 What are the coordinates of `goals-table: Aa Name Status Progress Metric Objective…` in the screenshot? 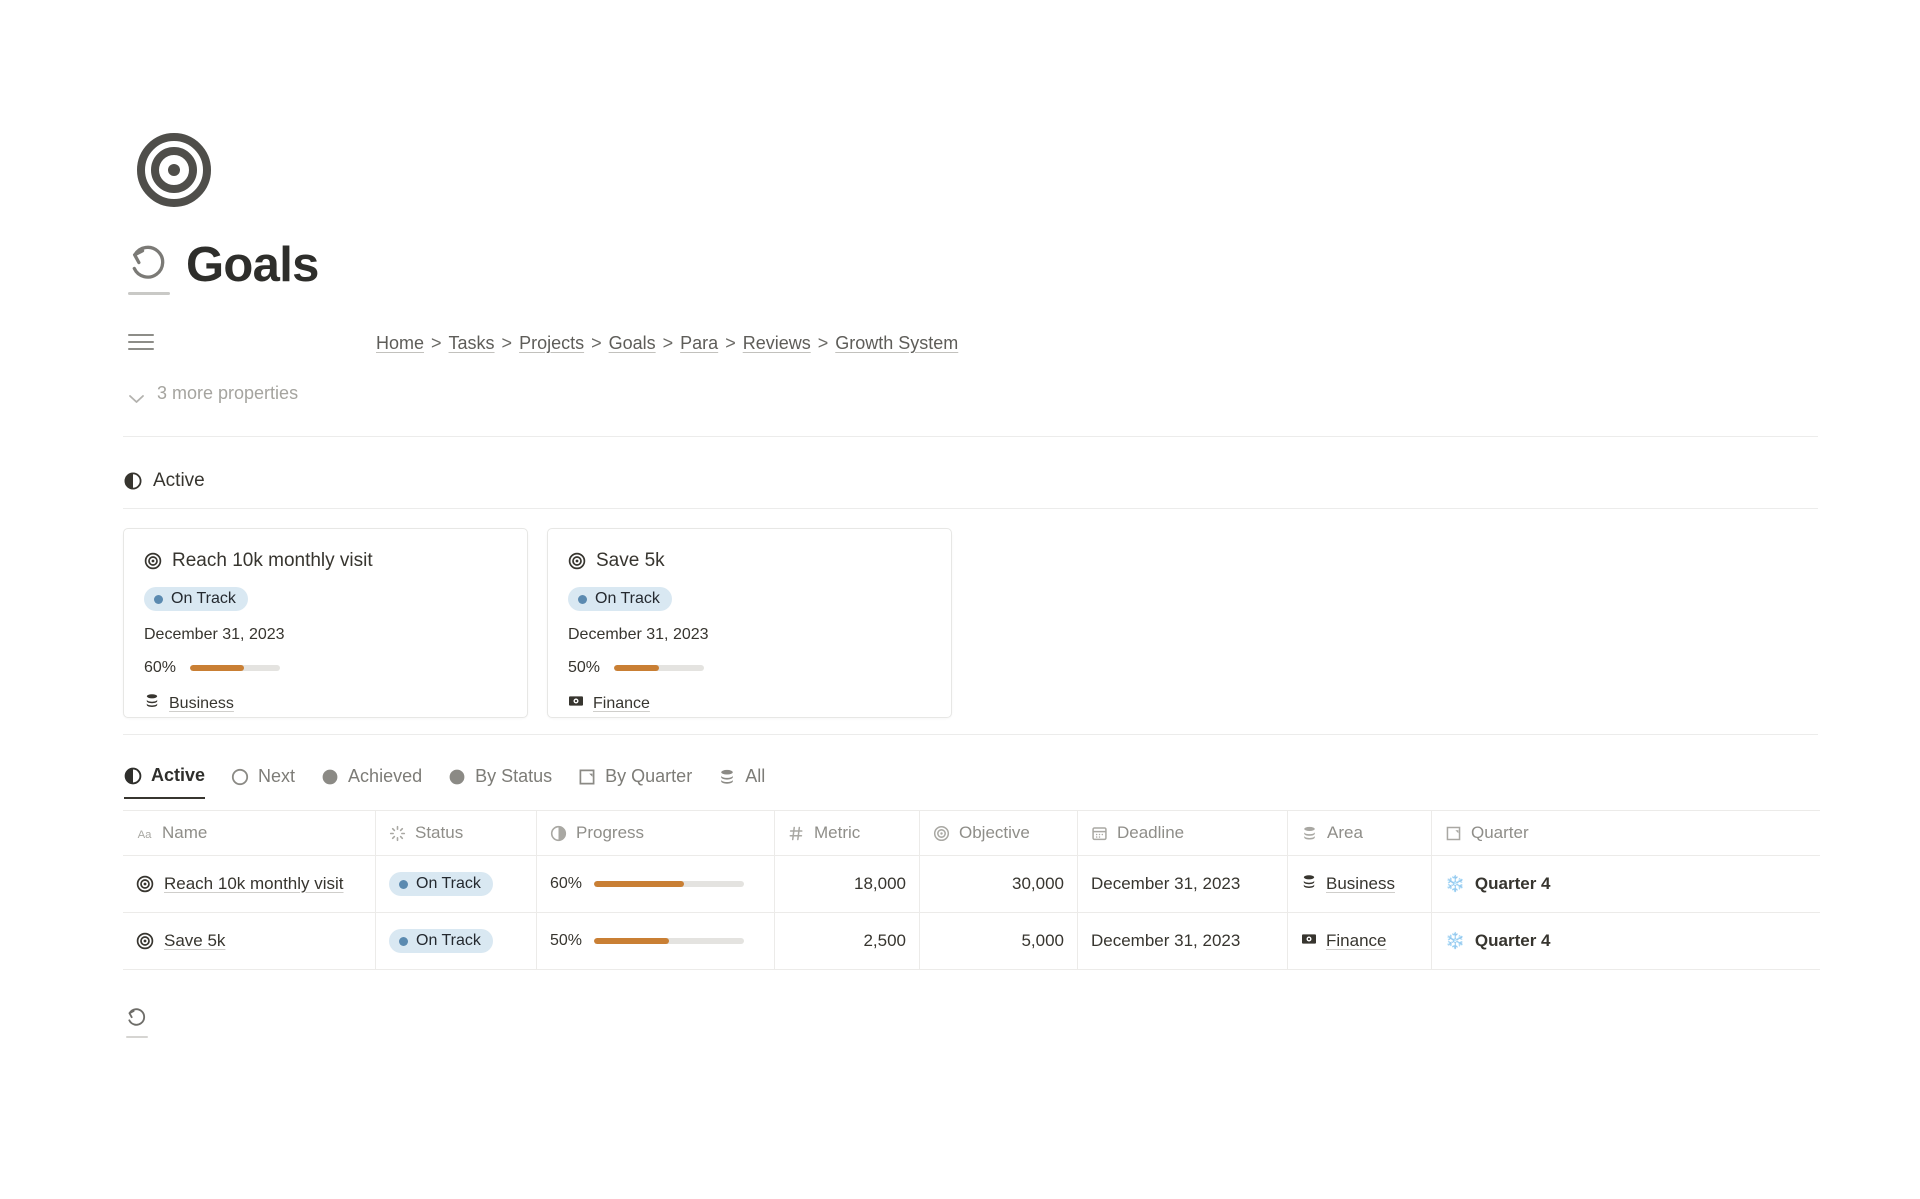 It's located at (971, 890).